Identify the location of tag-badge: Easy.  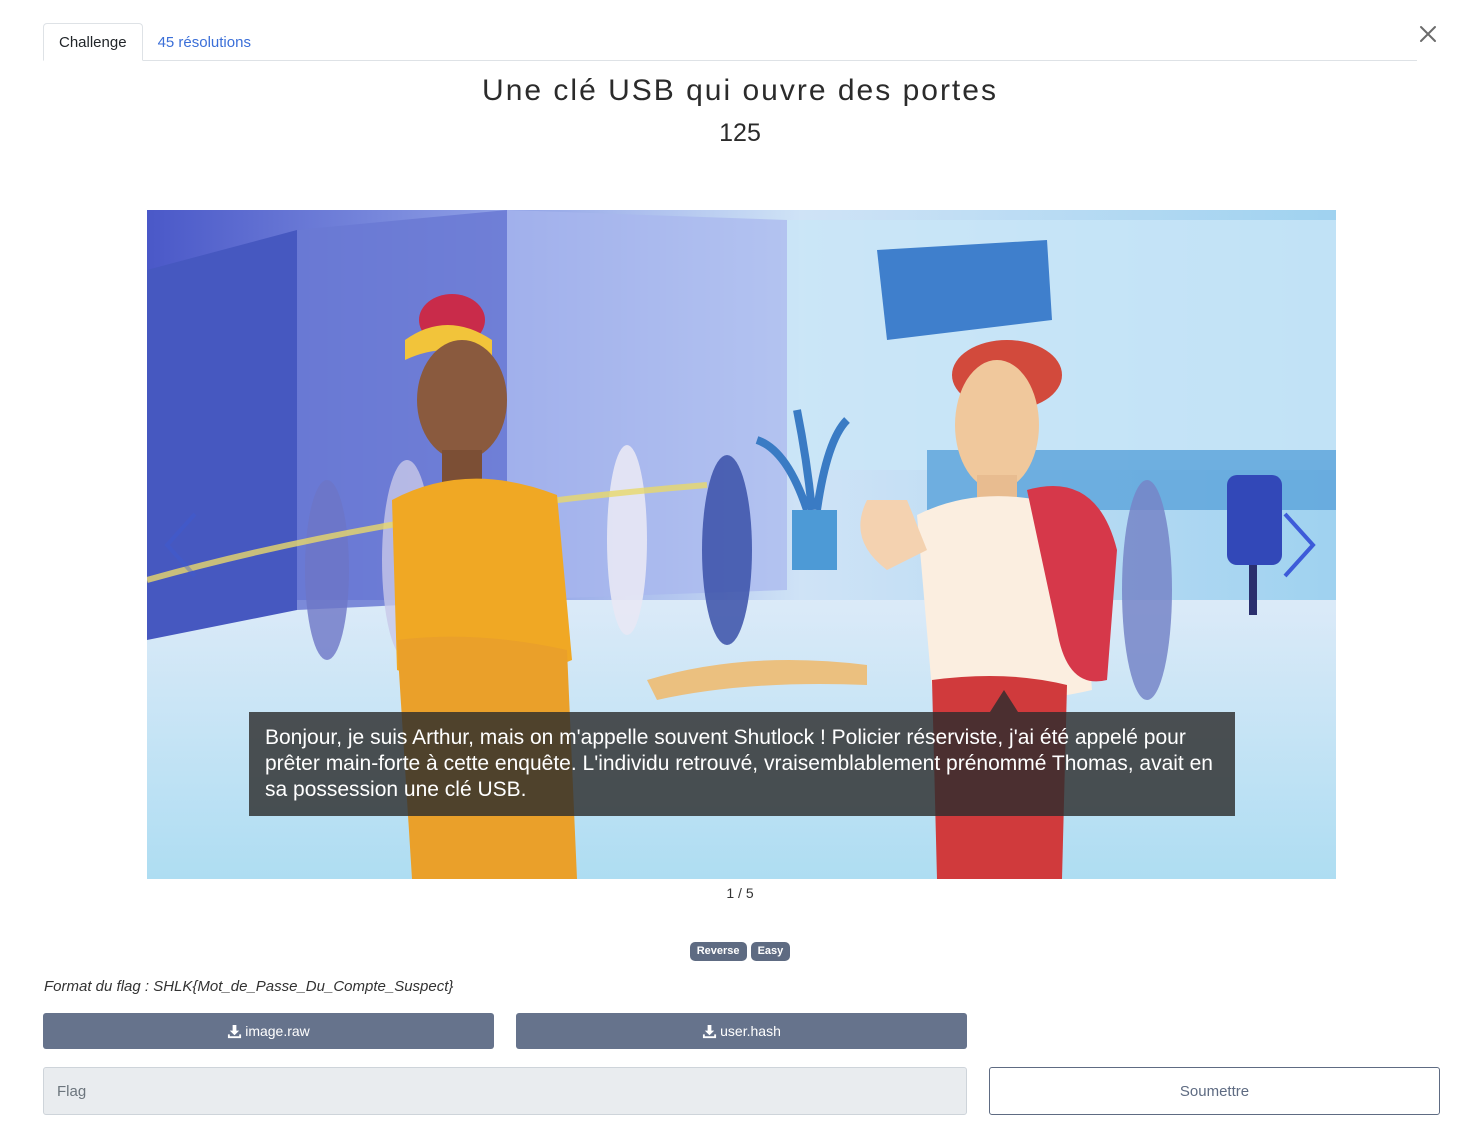
(770, 951).